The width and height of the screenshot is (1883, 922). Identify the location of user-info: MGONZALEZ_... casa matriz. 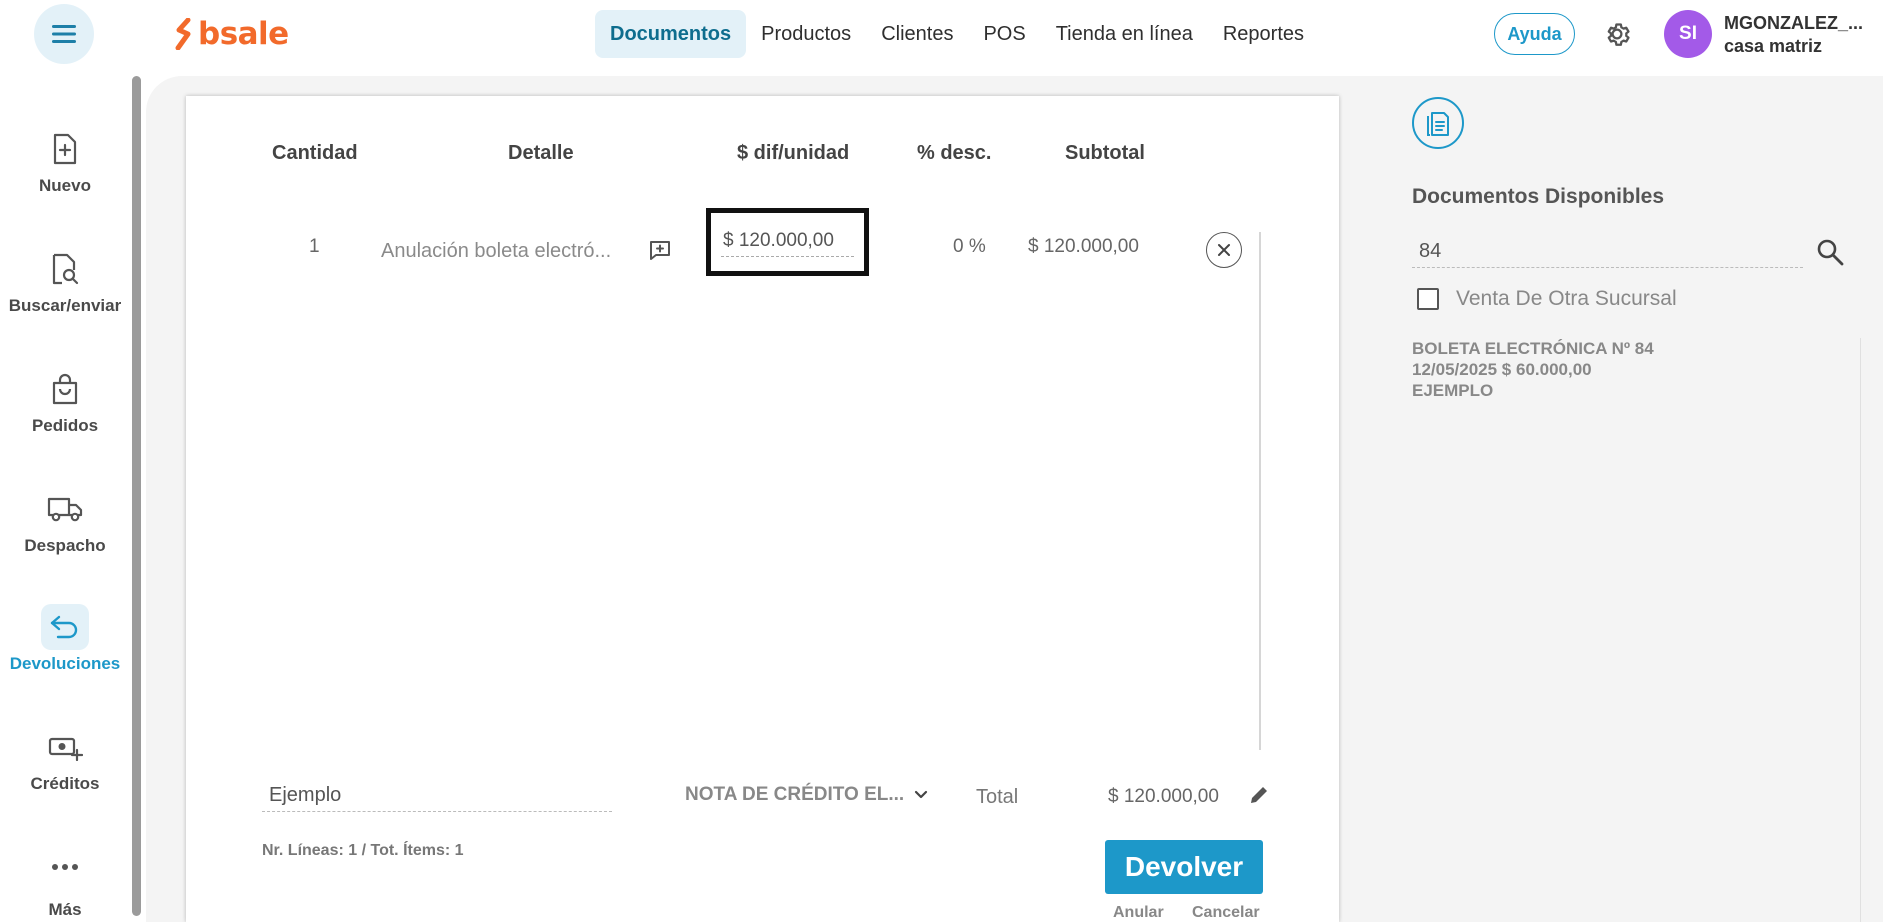
(1793, 35).